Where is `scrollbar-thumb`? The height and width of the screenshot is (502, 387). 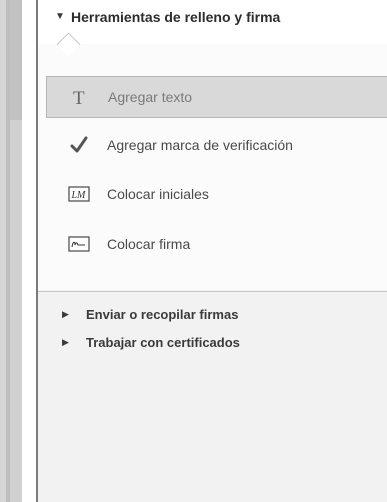
scrollbar-thumb is located at coordinates (16, 60).